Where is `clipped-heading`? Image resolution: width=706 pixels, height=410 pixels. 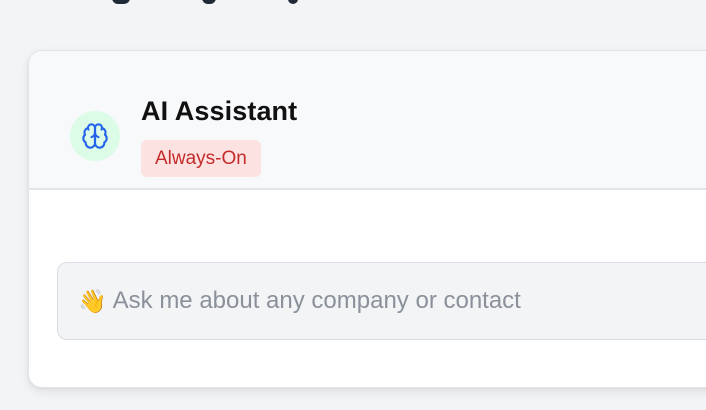
clipped-heading is located at coordinates (205, 2).